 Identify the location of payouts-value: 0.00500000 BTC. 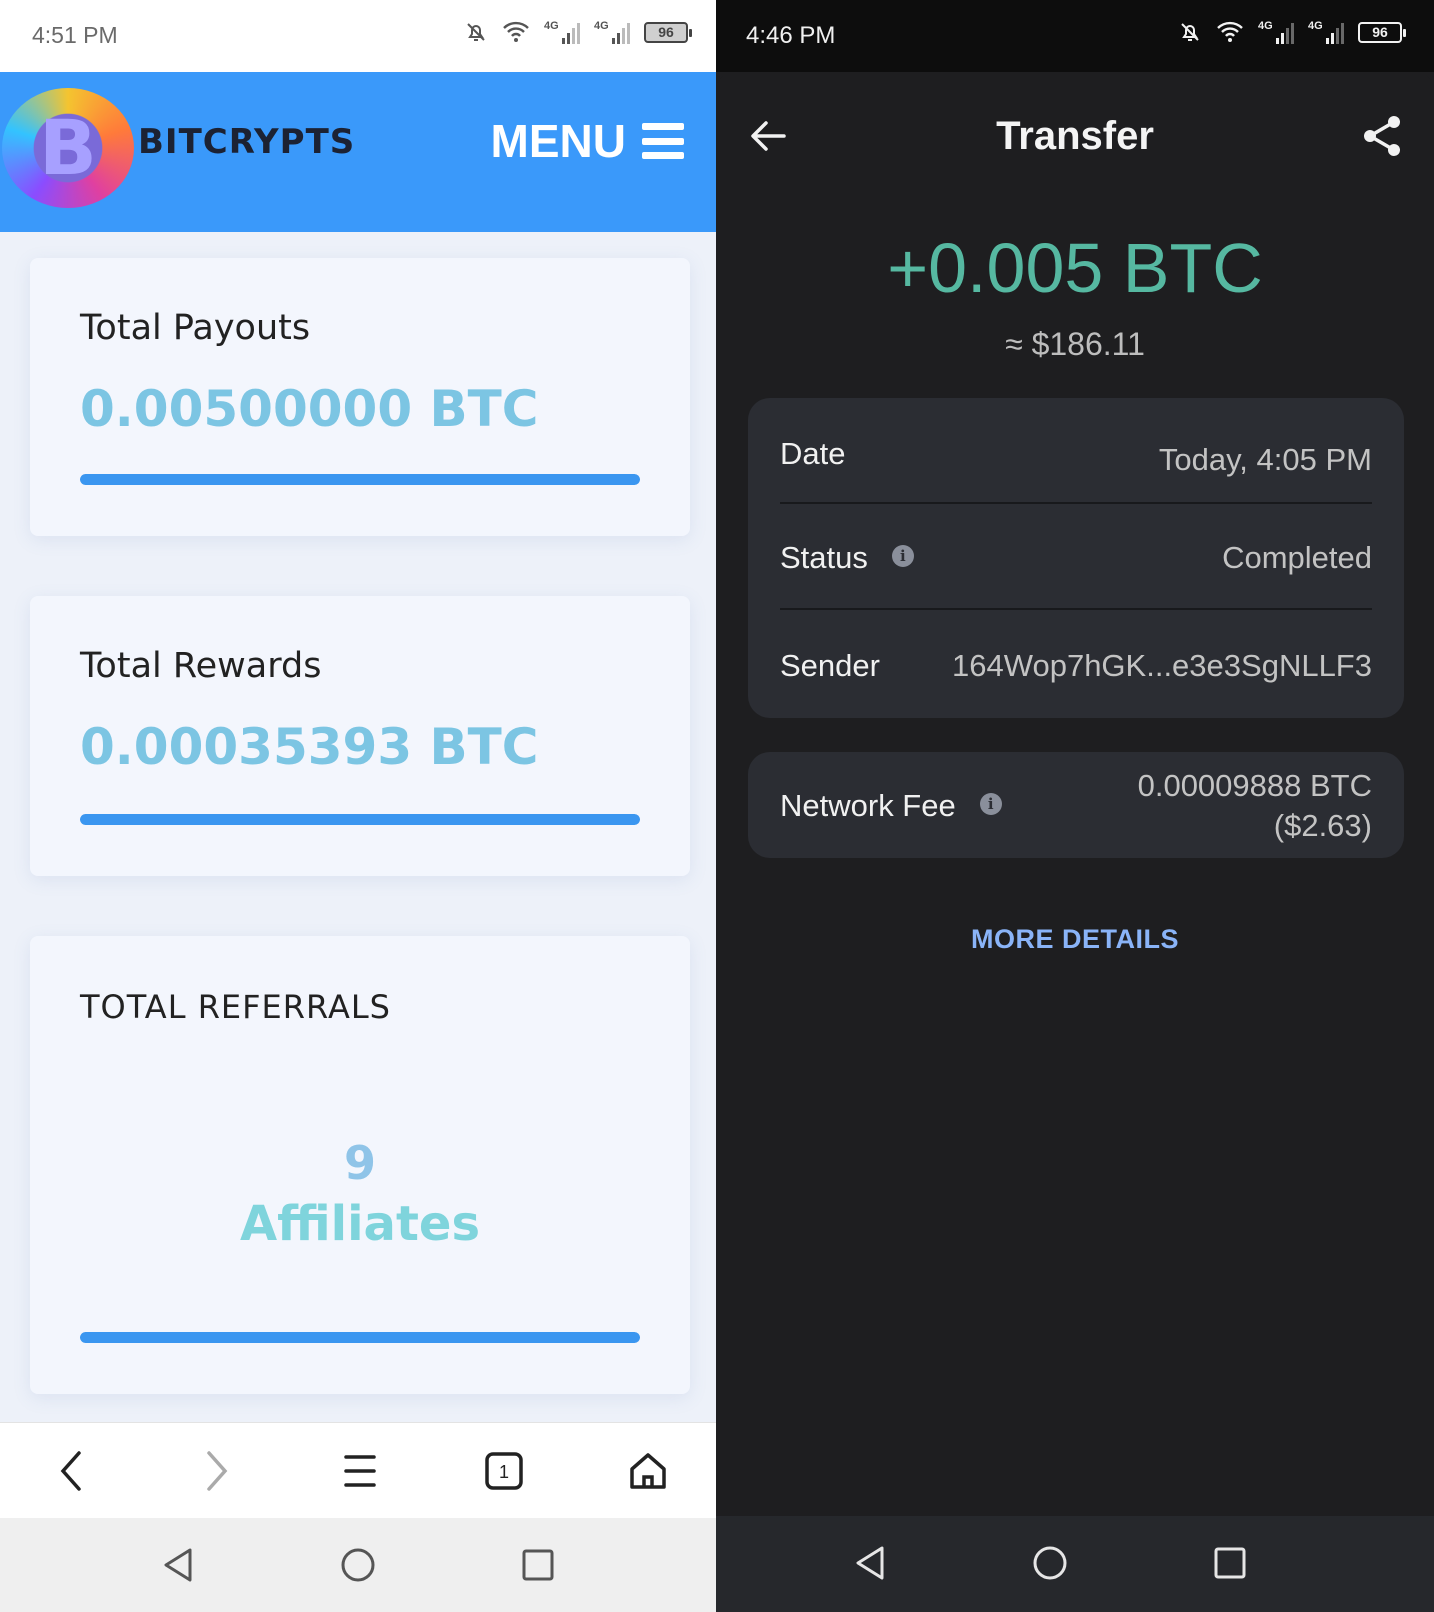
(309, 409).